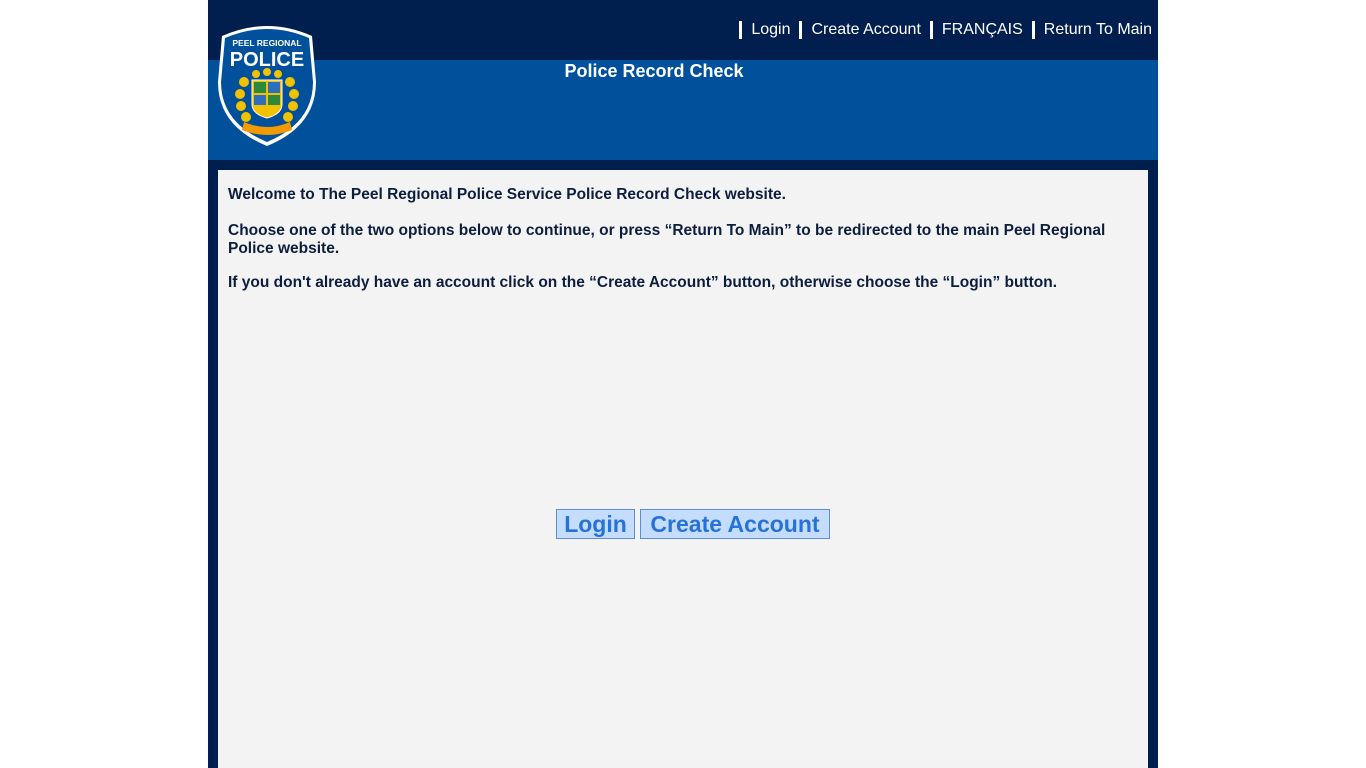 This screenshot has height=768, width=1366. I want to click on create-account-button: Create Account, so click(735, 524).